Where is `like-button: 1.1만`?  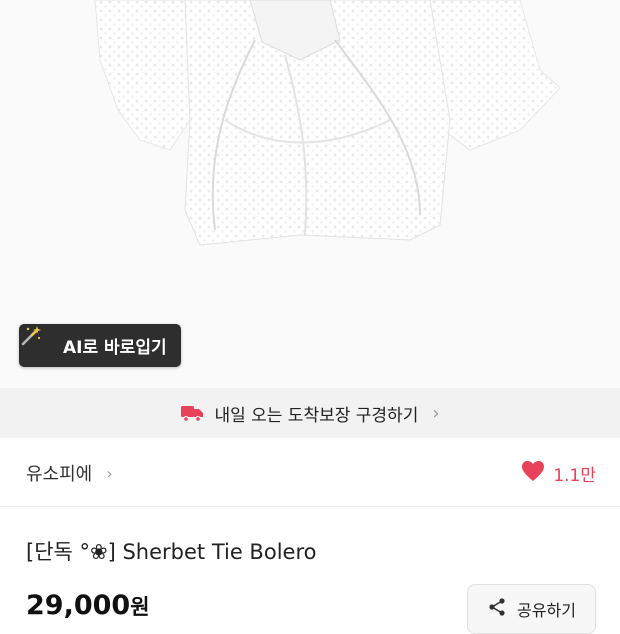
like-button: 1.1만 is located at coordinates (558, 473).